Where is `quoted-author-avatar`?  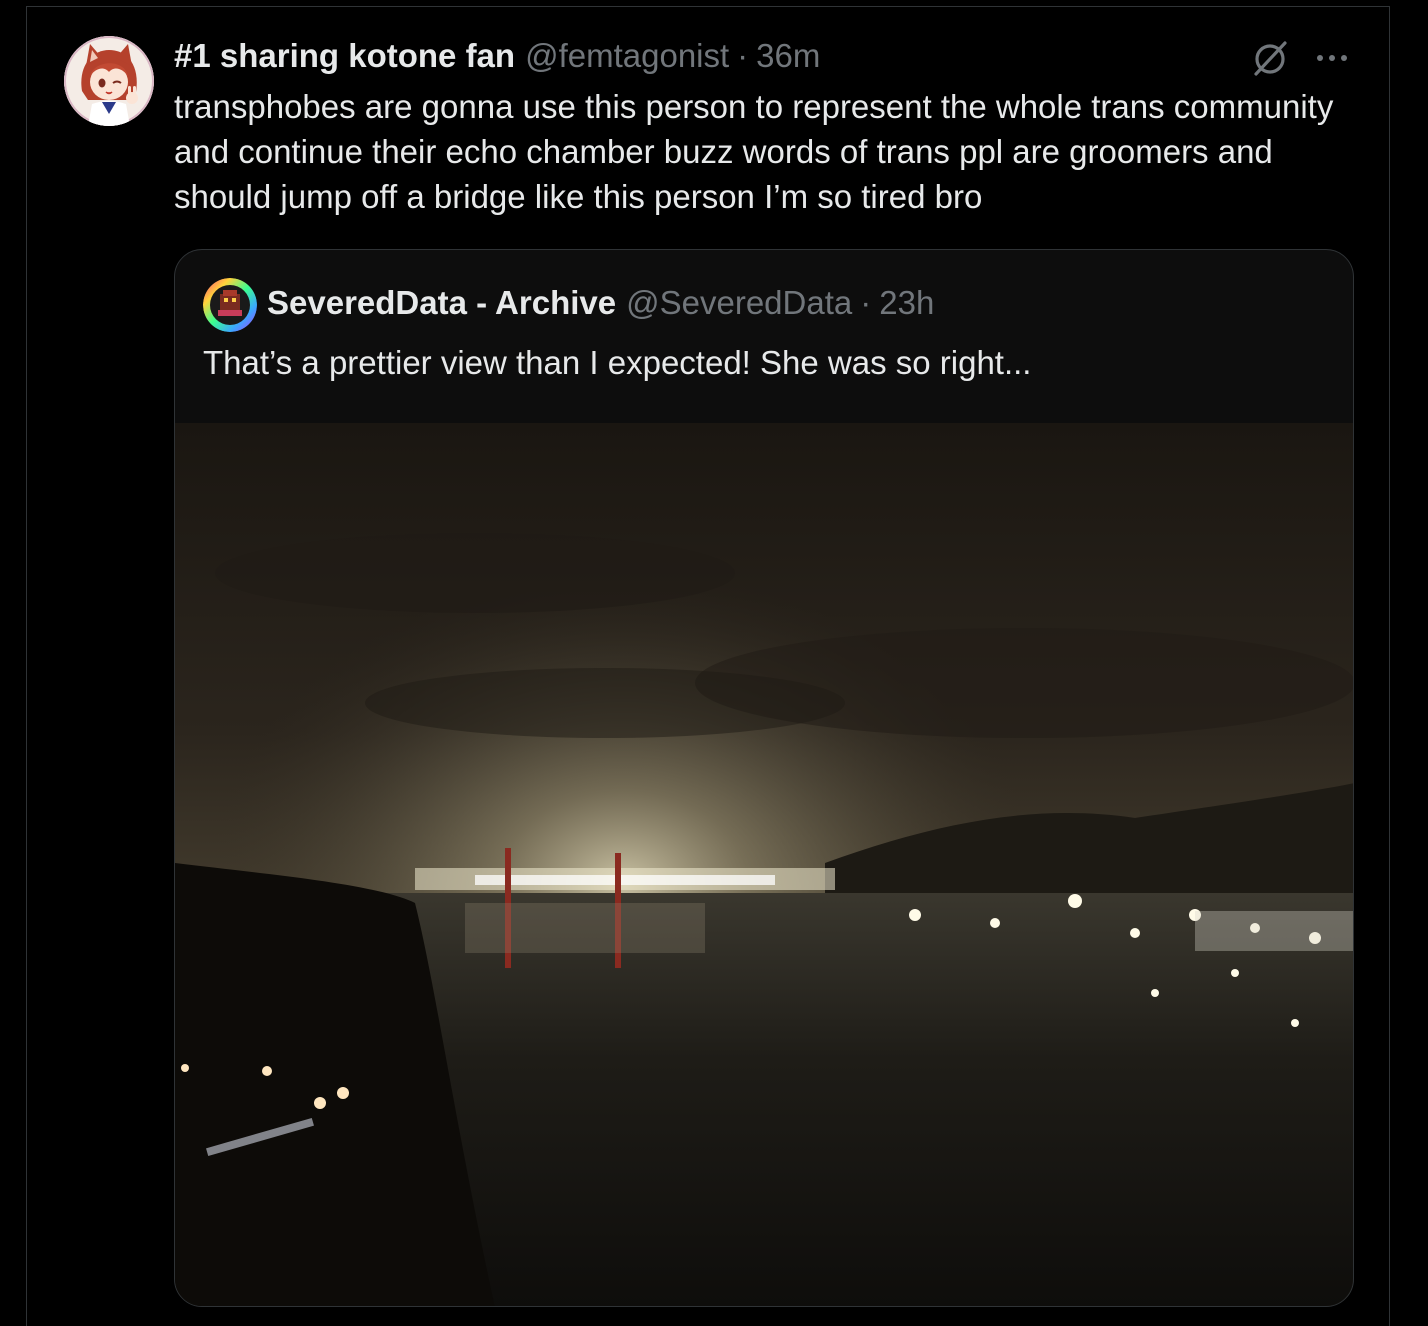 quoted-author-avatar is located at coordinates (230, 305).